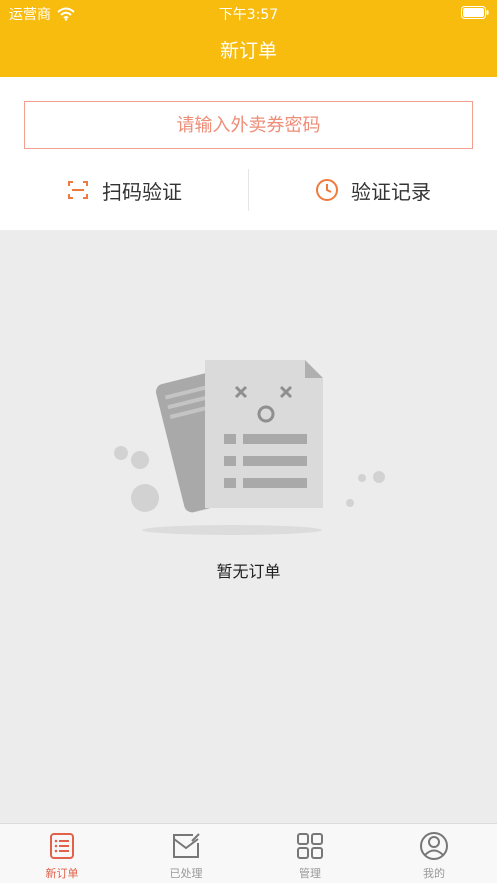 The height and width of the screenshot is (883, 497). I want to click on scan-verify-button: 扫码验证, so click(124, 190).